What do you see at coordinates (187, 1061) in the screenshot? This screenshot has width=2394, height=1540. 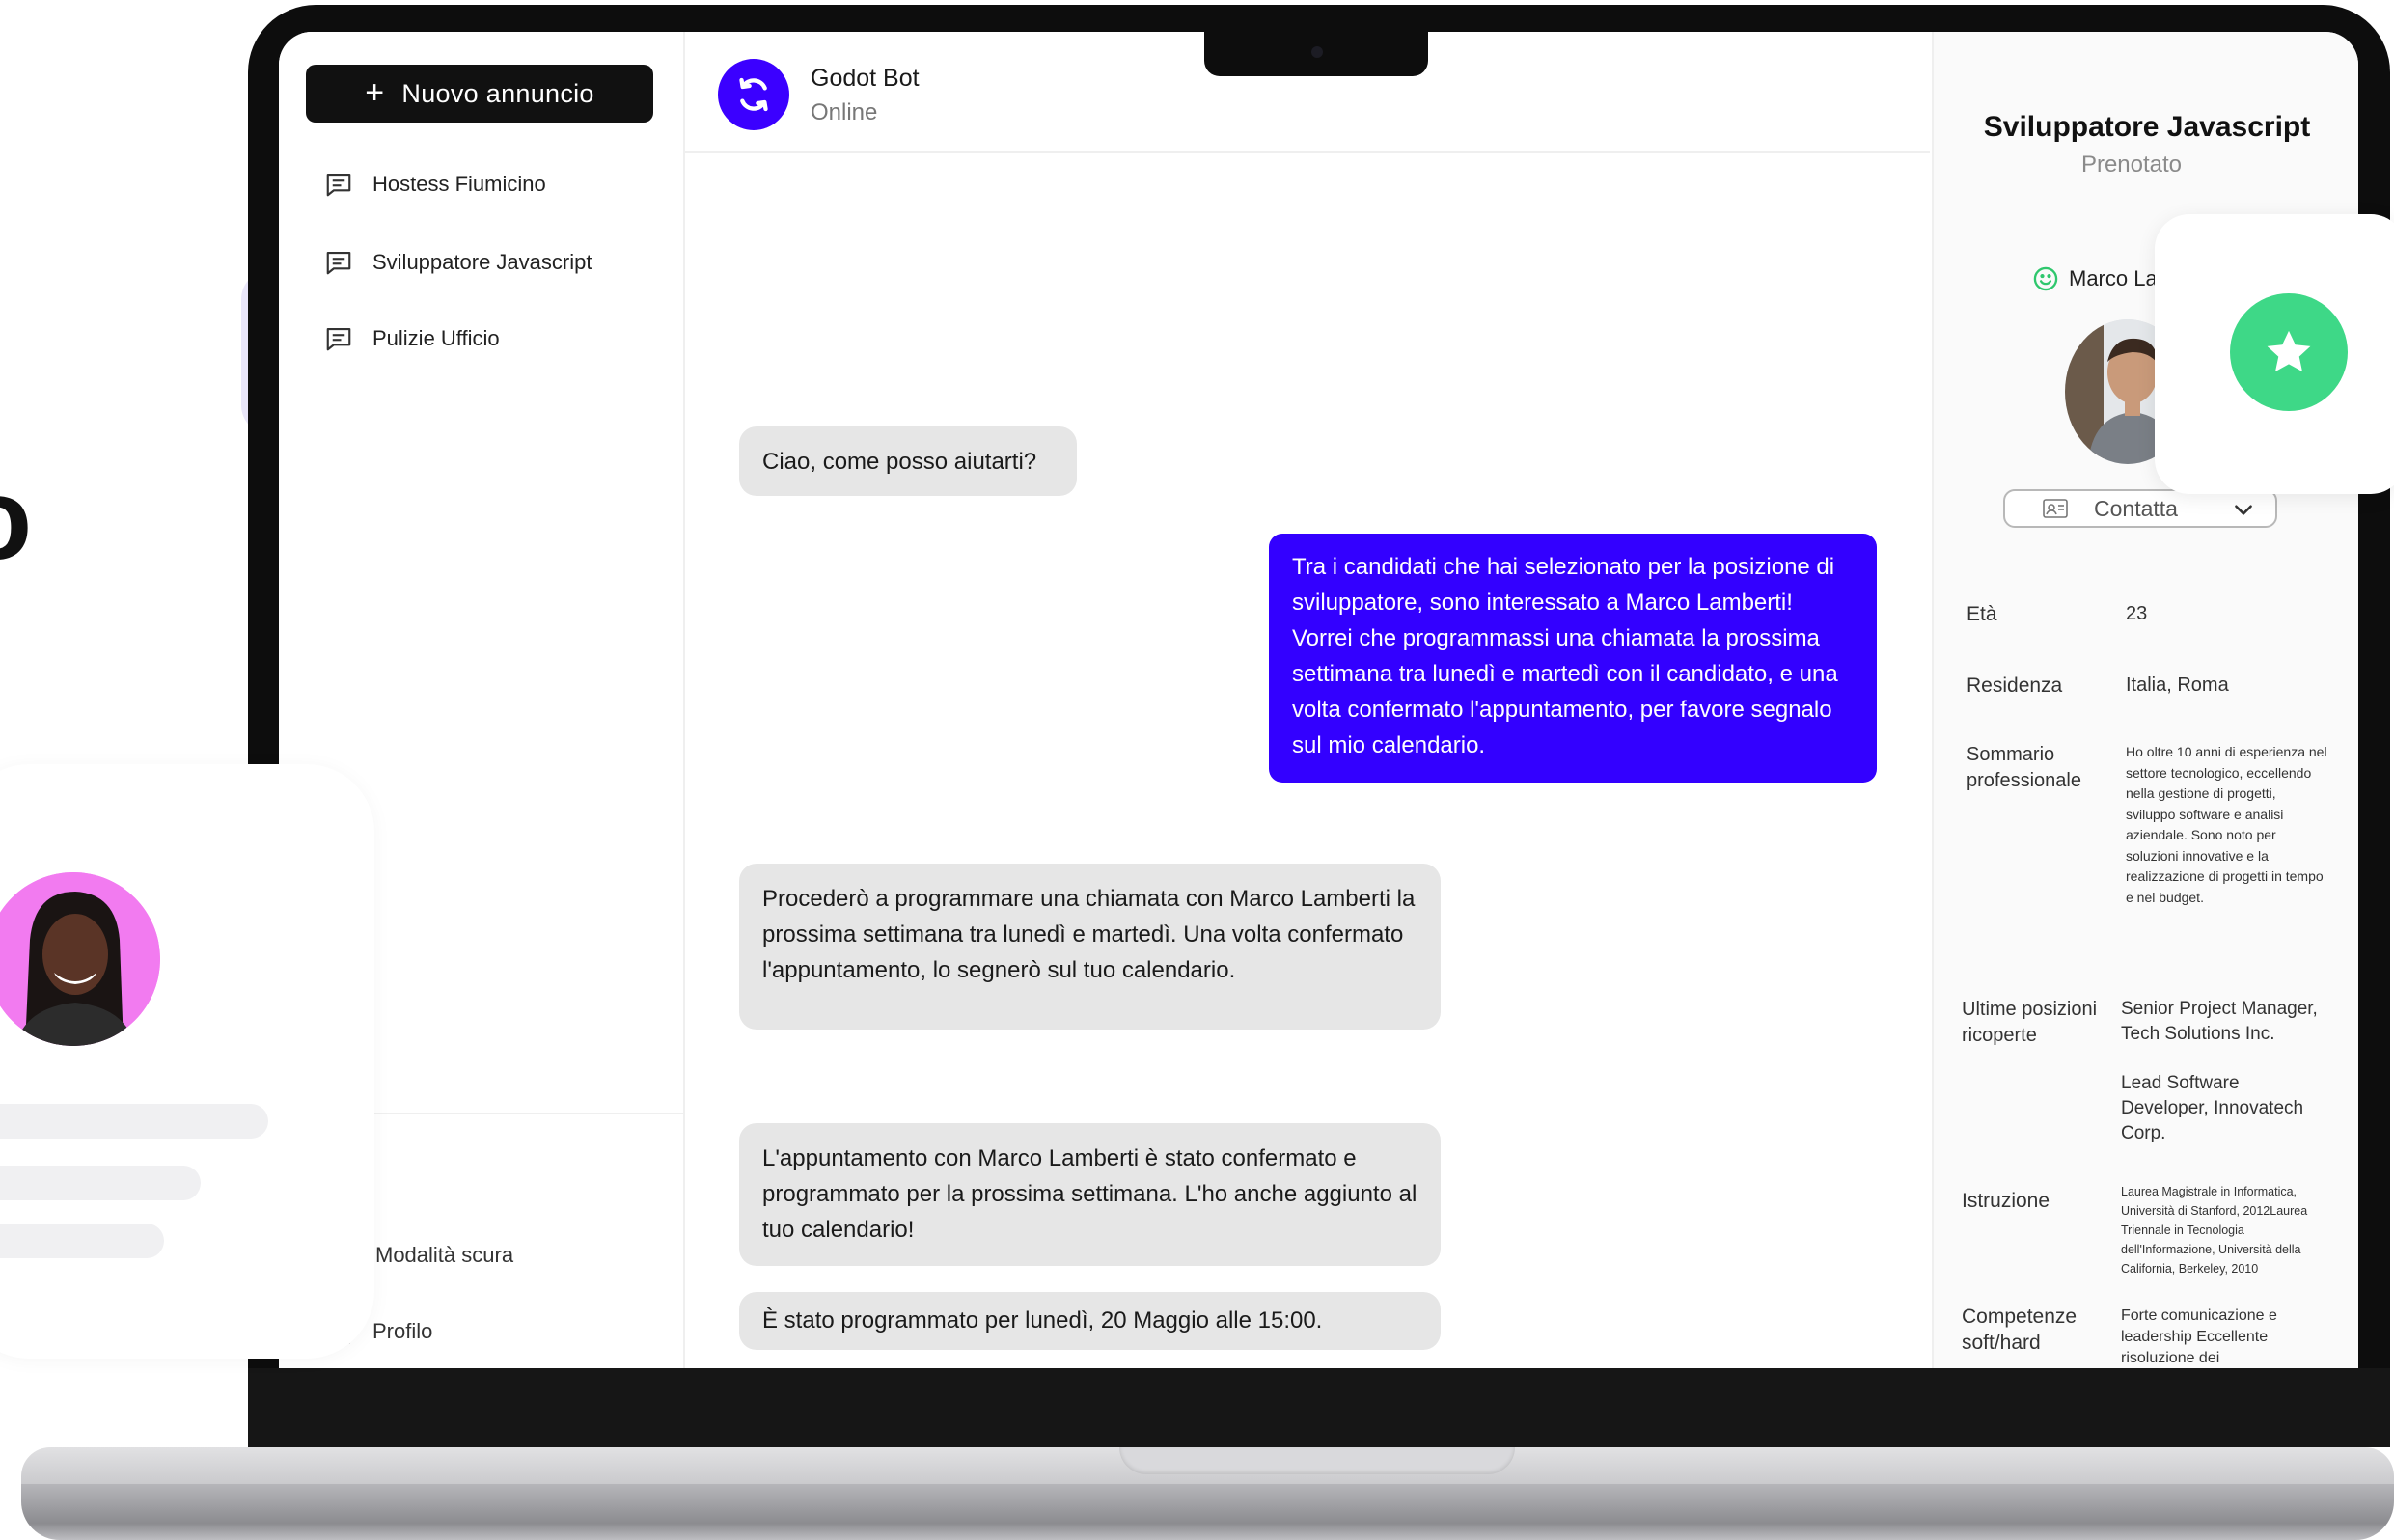 I see `profile-preview-card` at bounding box center [187, 1061].